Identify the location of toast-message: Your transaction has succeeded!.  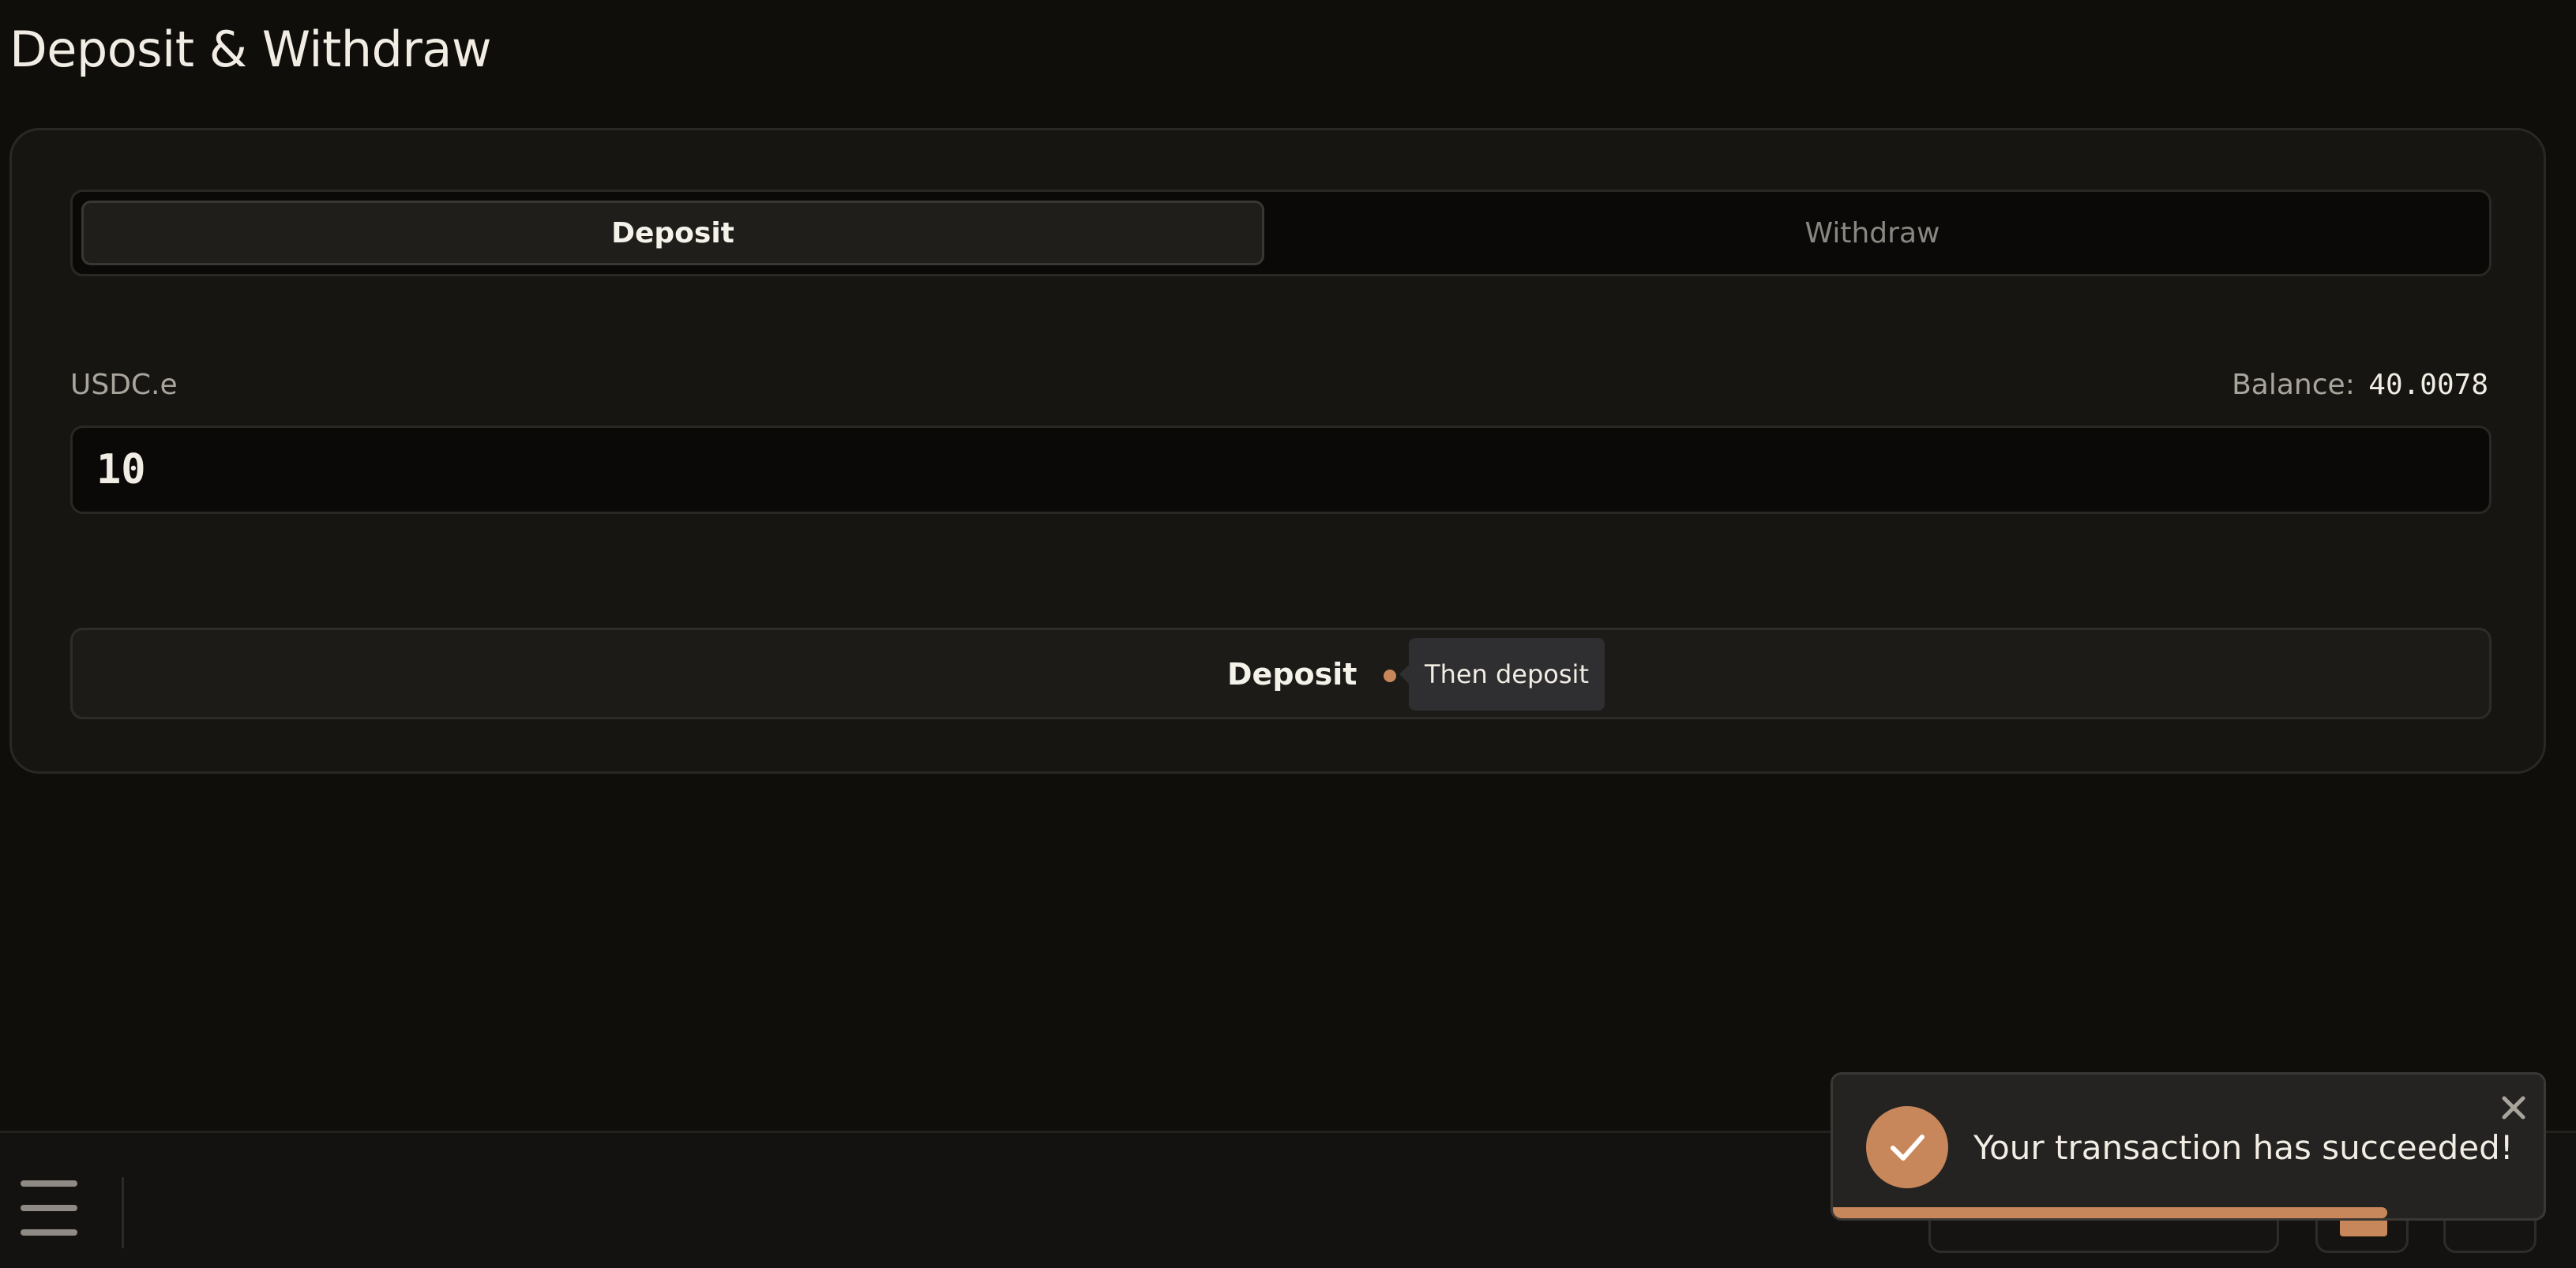
(2243, 1147).